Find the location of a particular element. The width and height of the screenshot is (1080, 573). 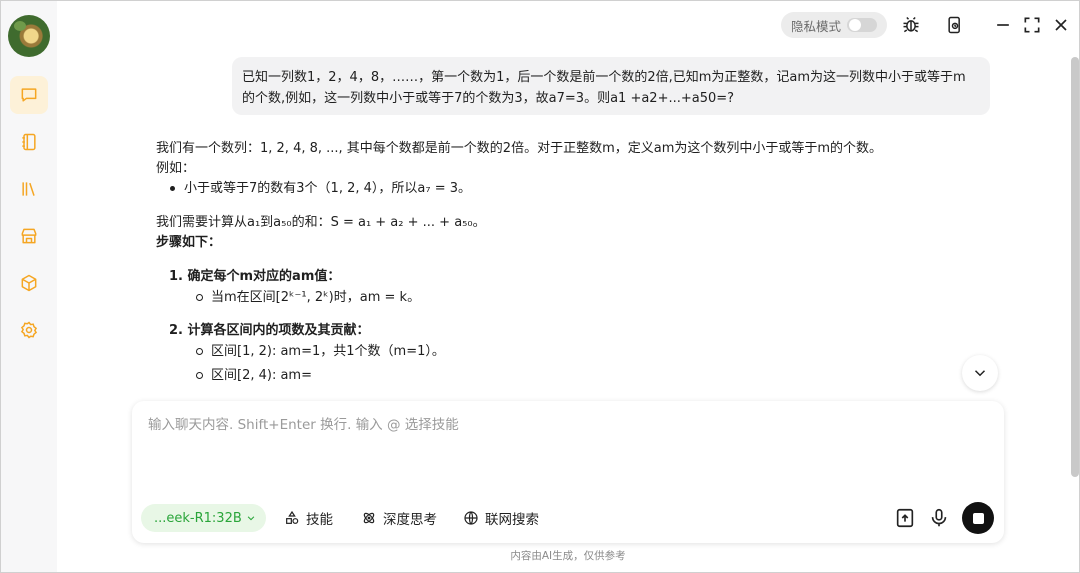

notebook-icon is located at coordinates (29, 142).